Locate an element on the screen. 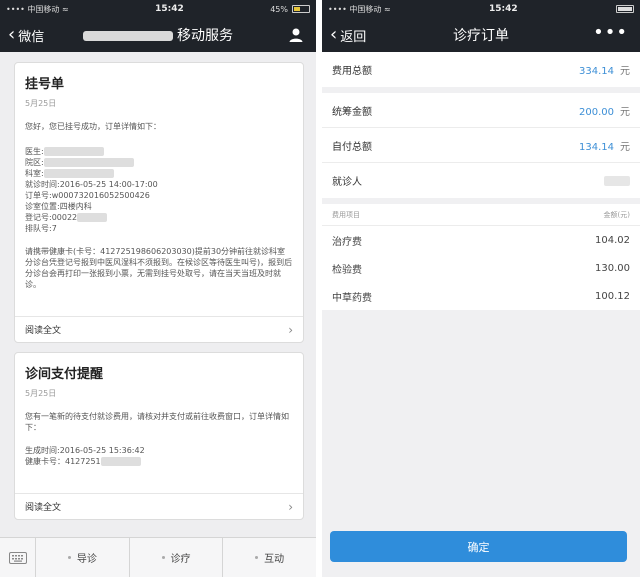  self-pay-row: 自付总额 134.14 元 is located at coordinates (481, 145).